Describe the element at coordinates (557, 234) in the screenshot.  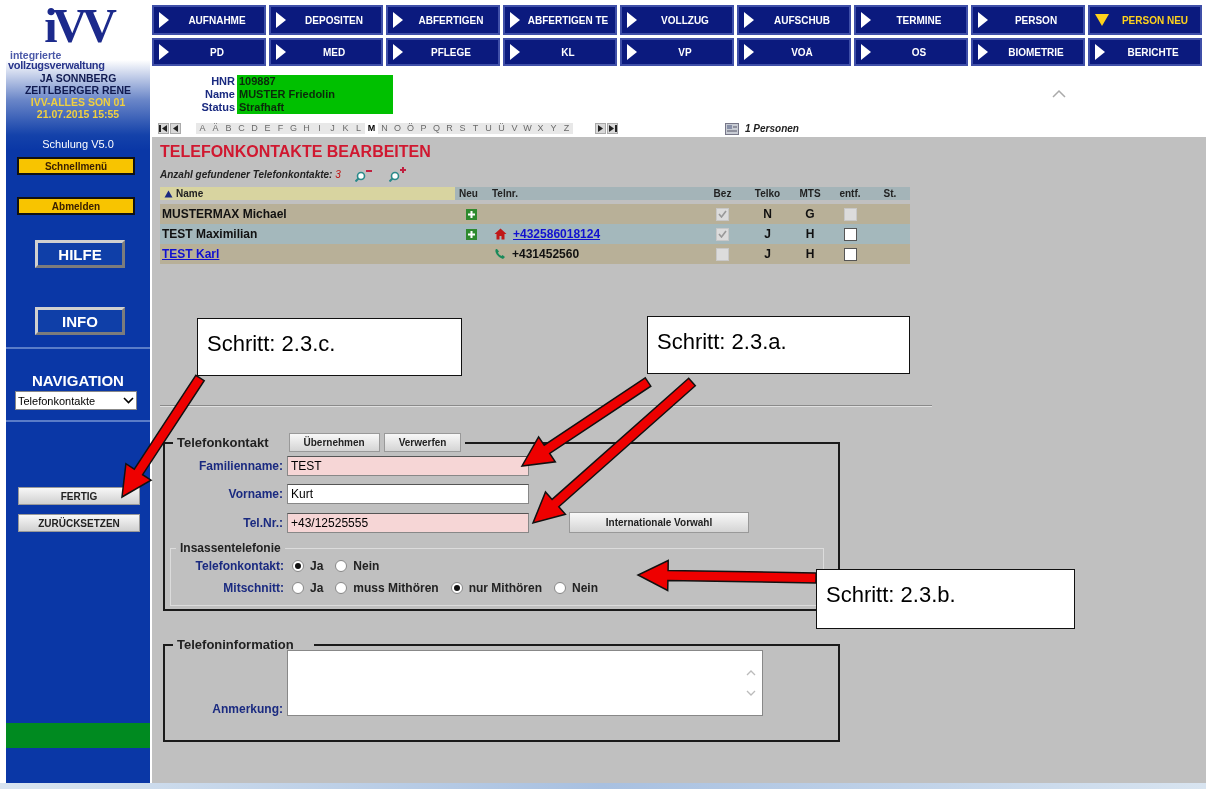
I see `phone-link: +432586018124` at that location.